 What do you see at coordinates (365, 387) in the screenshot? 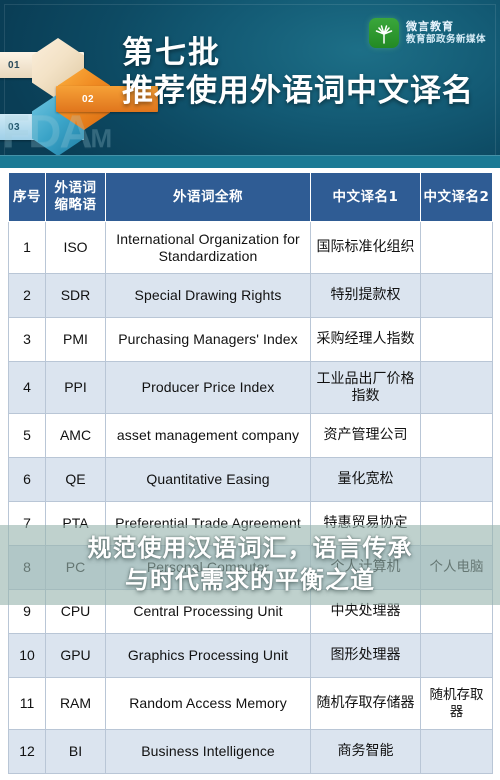
I see `cell-chinese-1: 工业品出厂价格指数` at bounding box center [365, 387].